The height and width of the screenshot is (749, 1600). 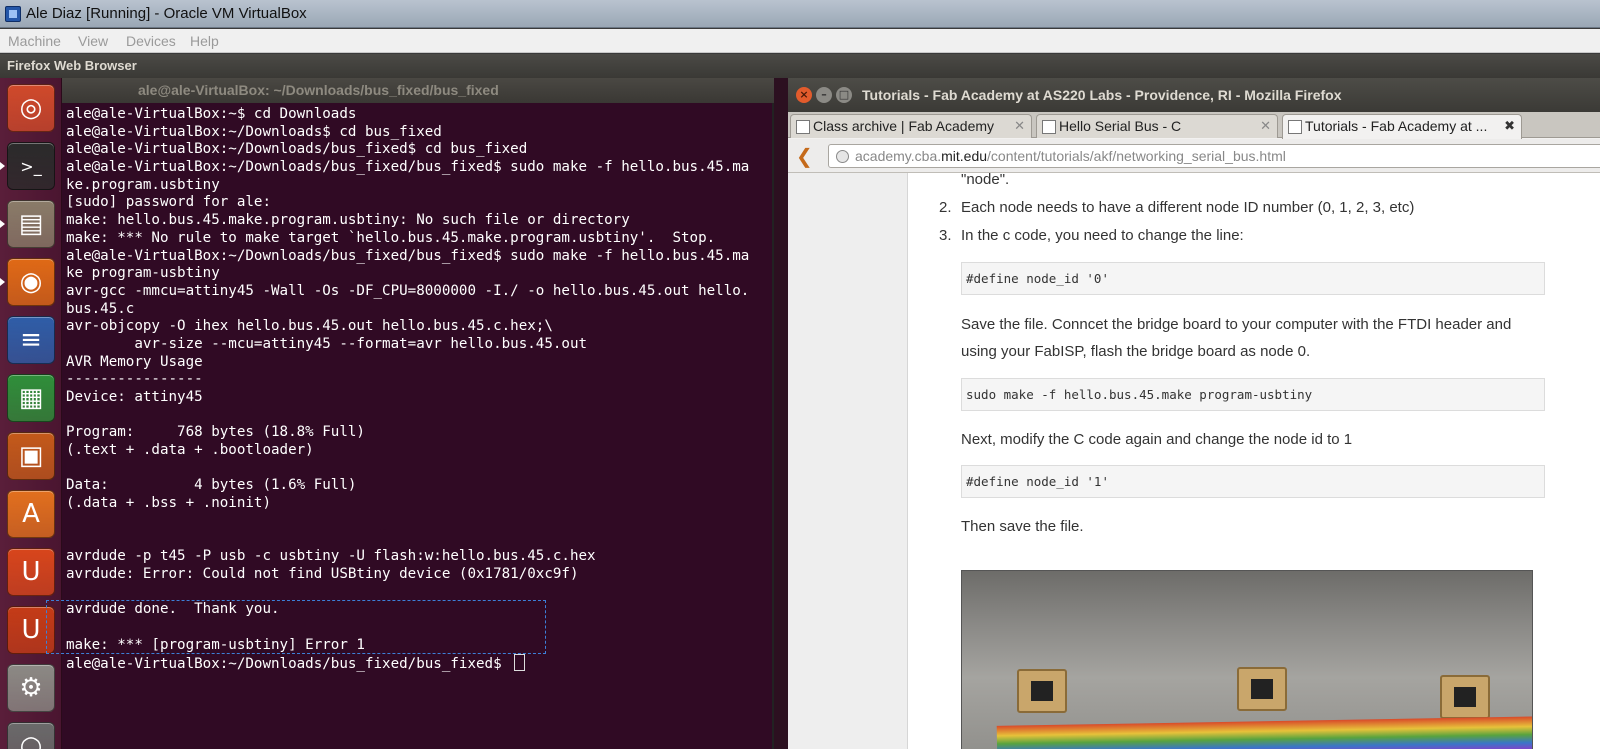 What do you see at coordinates (134, 397) in the screenshot?
I see `terminal-line: Device: attiny45` at bounding box center [134, 397].